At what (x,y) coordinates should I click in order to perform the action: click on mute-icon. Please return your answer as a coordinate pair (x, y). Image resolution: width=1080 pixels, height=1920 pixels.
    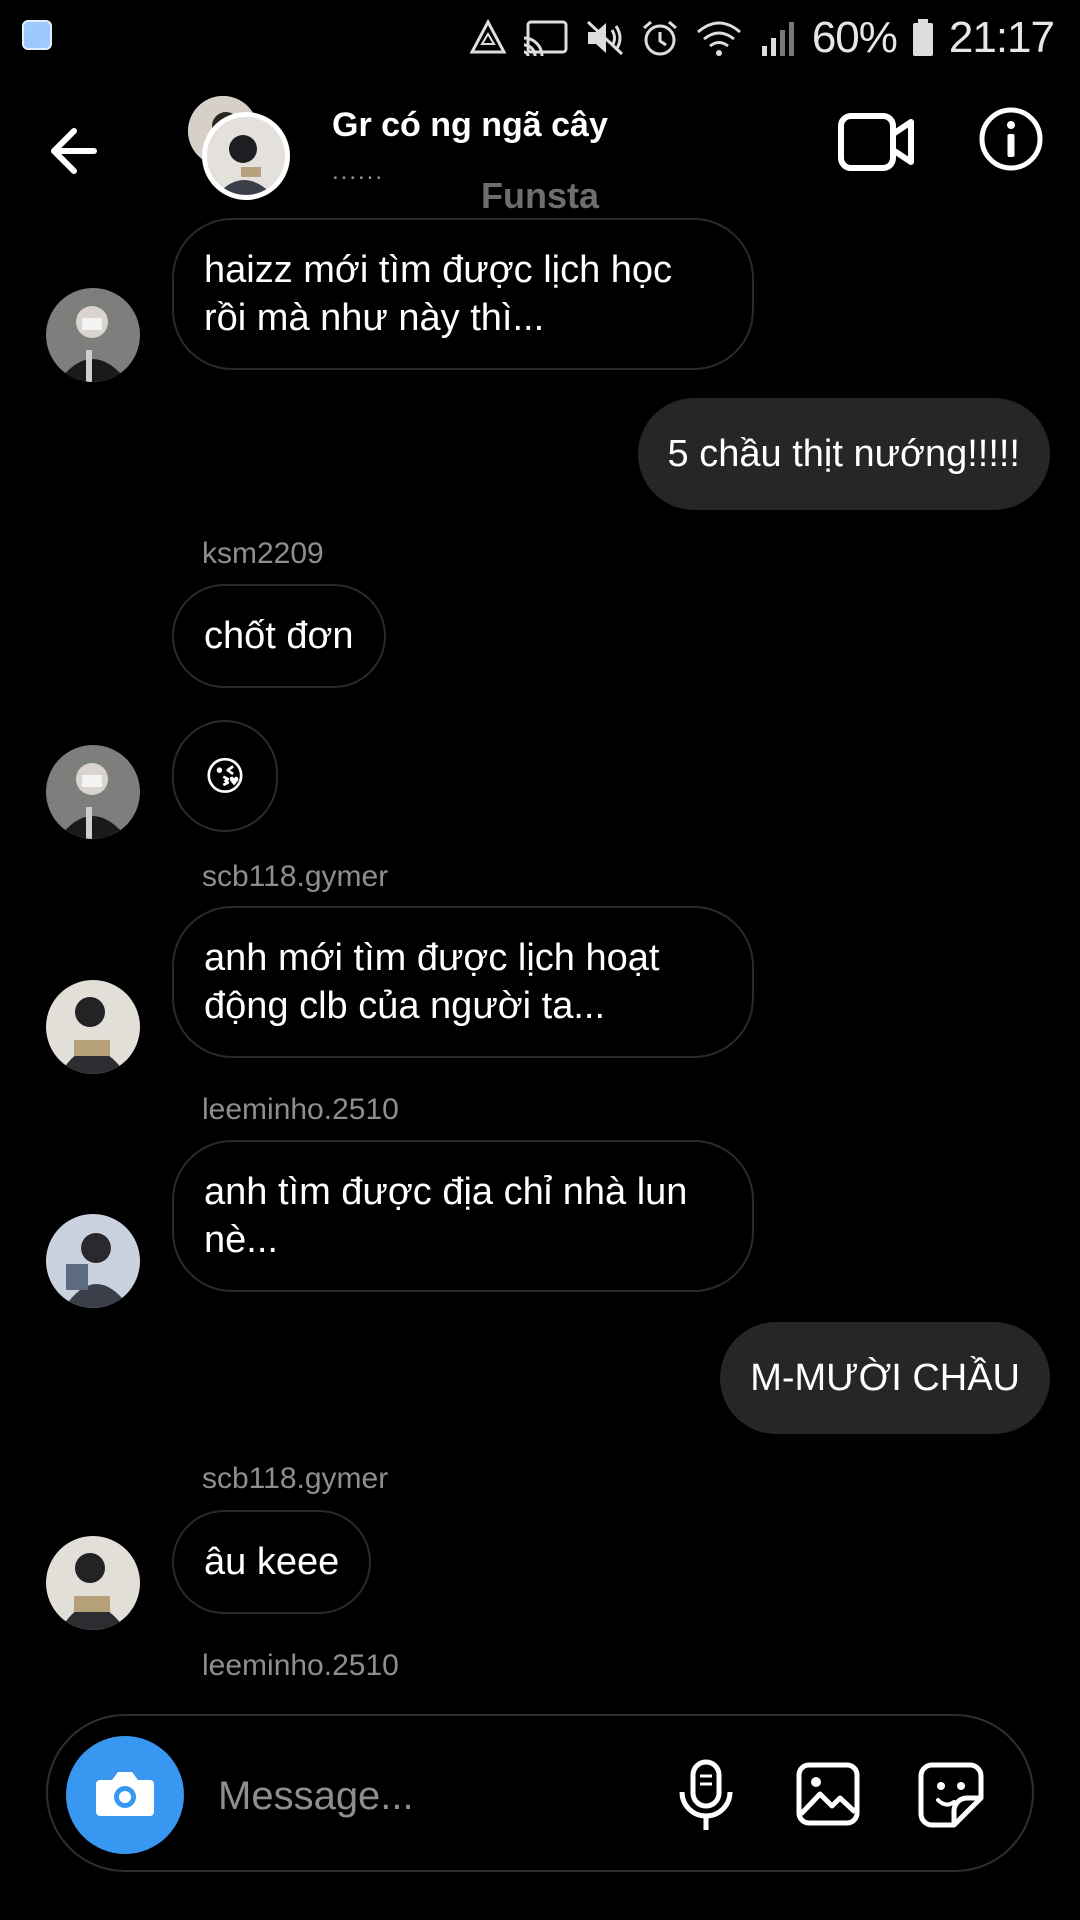
    Looking at the image, I should click on (604, 38).